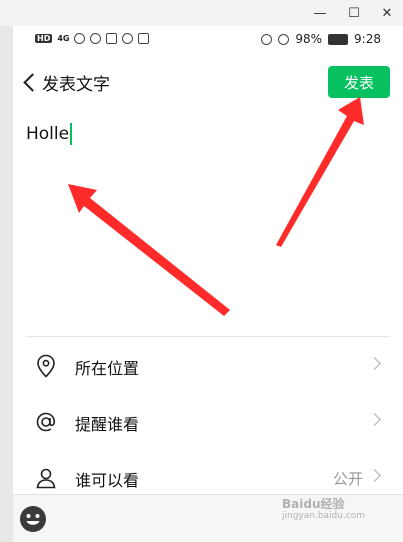 Image resolution: width=403 pixels, height=542 pixels. I want to click on location-pin-icon, so click(46, 366).